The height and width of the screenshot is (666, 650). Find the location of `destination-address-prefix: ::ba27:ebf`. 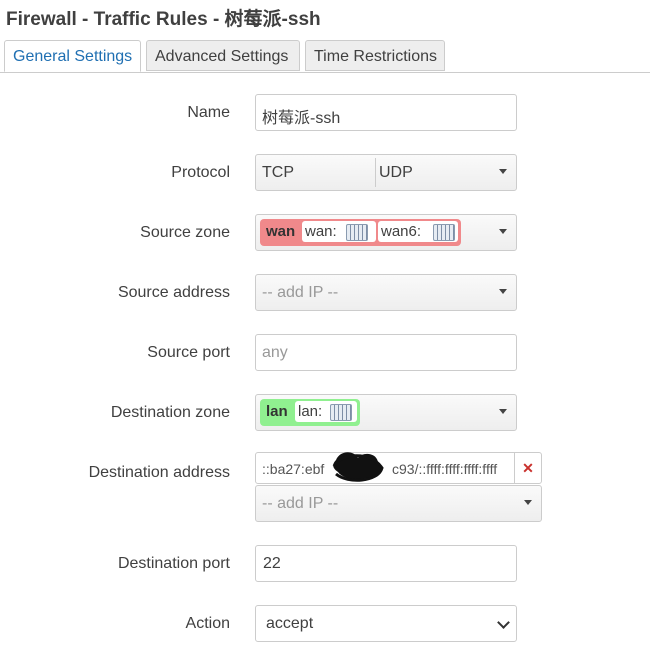

destination-address-prefix: ::ba27:ebf is located at coordinates (293, 469).